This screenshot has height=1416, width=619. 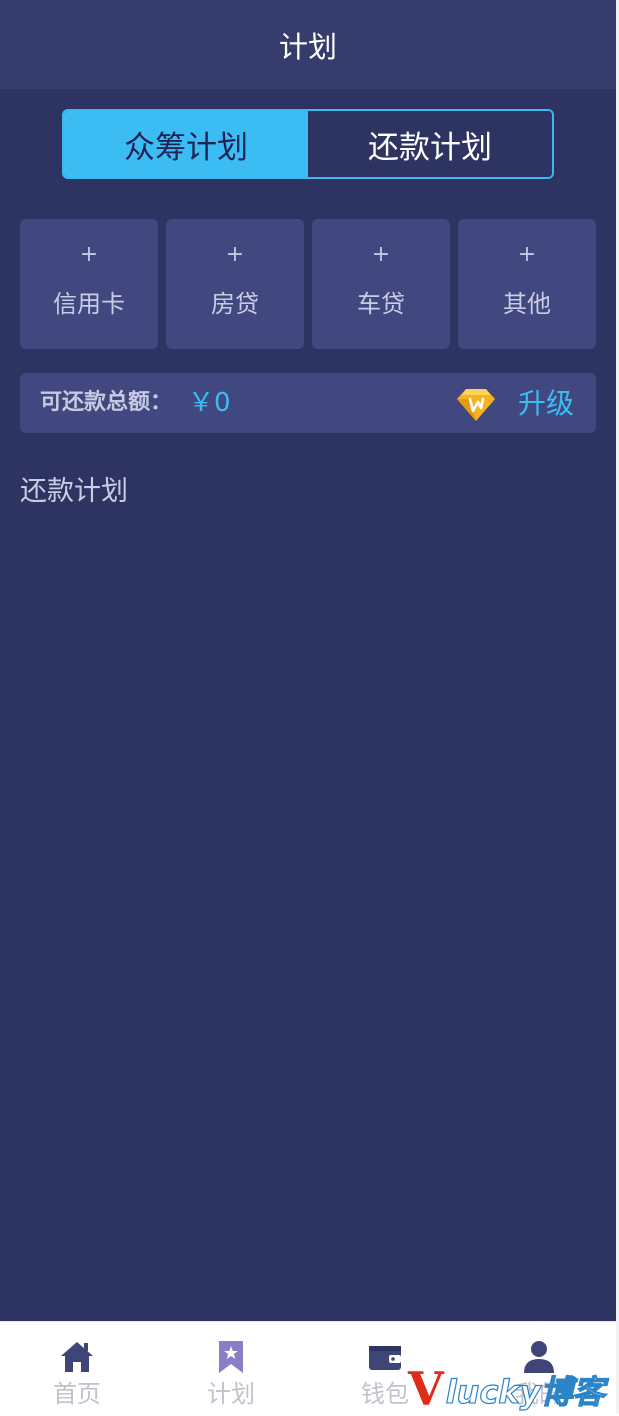 I want to click on upgrade-link: 升级, so click(x=546, y=403).